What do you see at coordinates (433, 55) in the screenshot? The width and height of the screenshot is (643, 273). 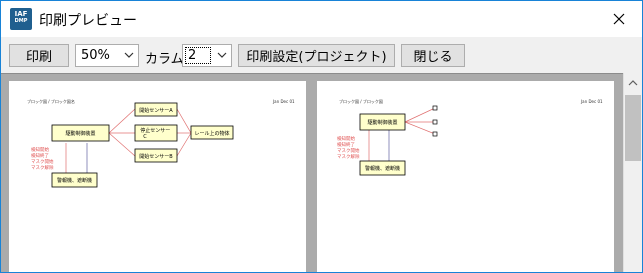 I see `close-button: 閉じる` at bounding box center [433, 55].